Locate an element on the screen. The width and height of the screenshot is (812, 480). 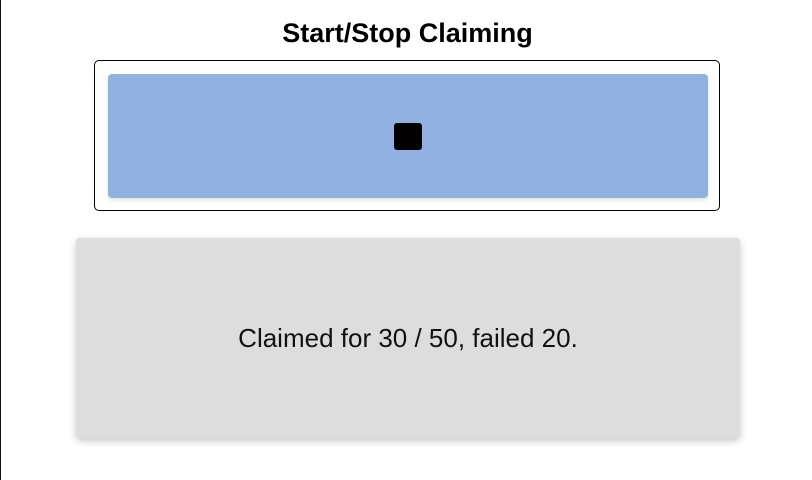
stop-icon is located at coordinates (408, 136).